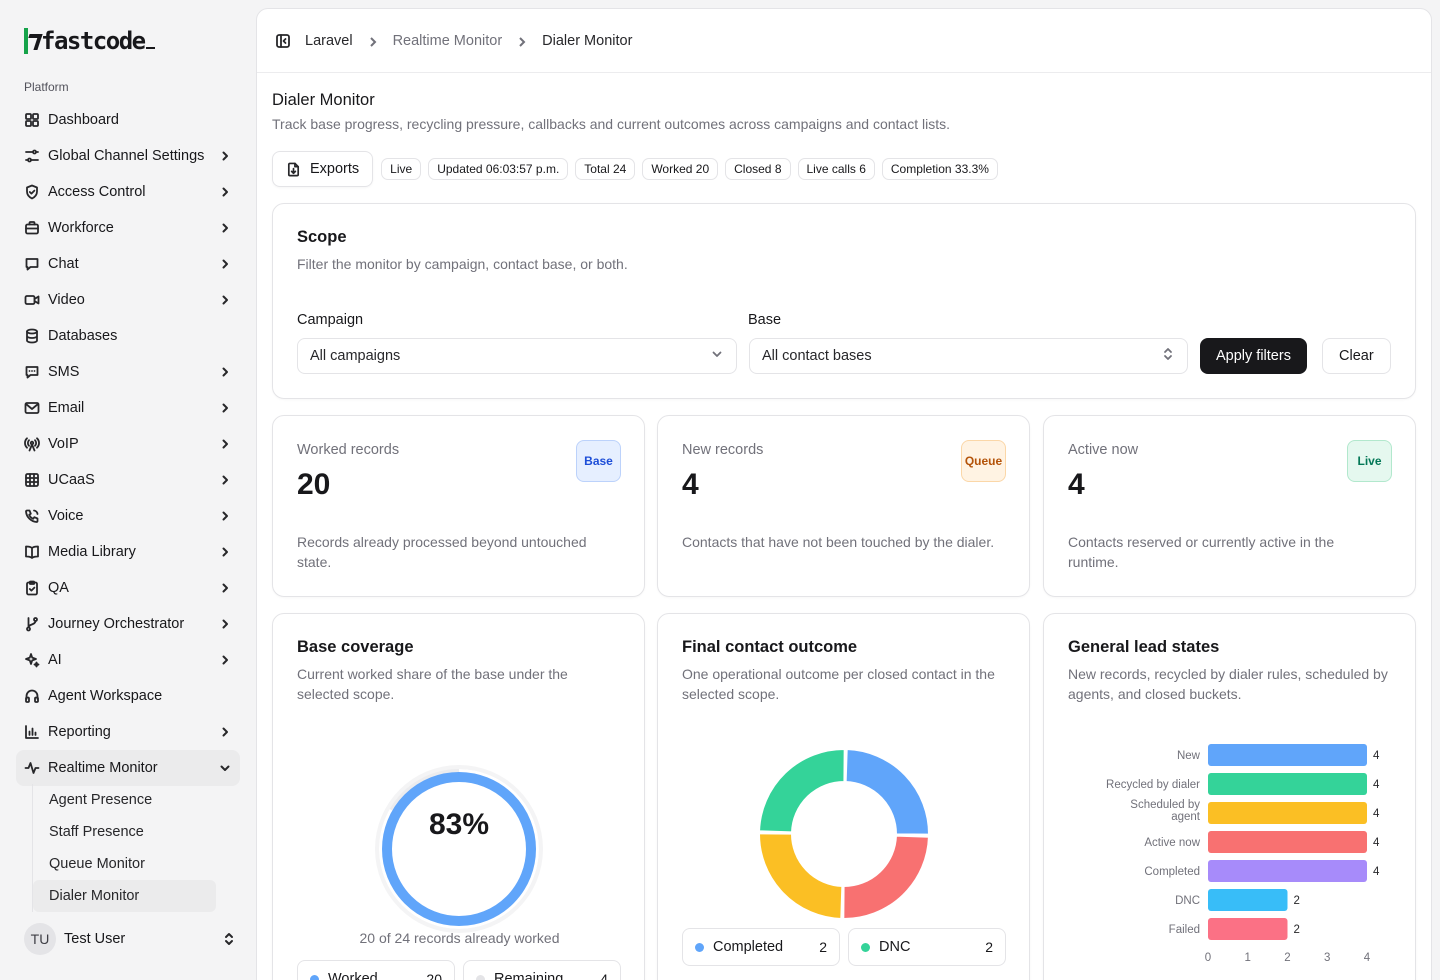  Describe the element at coordinates (128, 588) in the screenshot. I see `sidebar-item-qa: QA` at that location.